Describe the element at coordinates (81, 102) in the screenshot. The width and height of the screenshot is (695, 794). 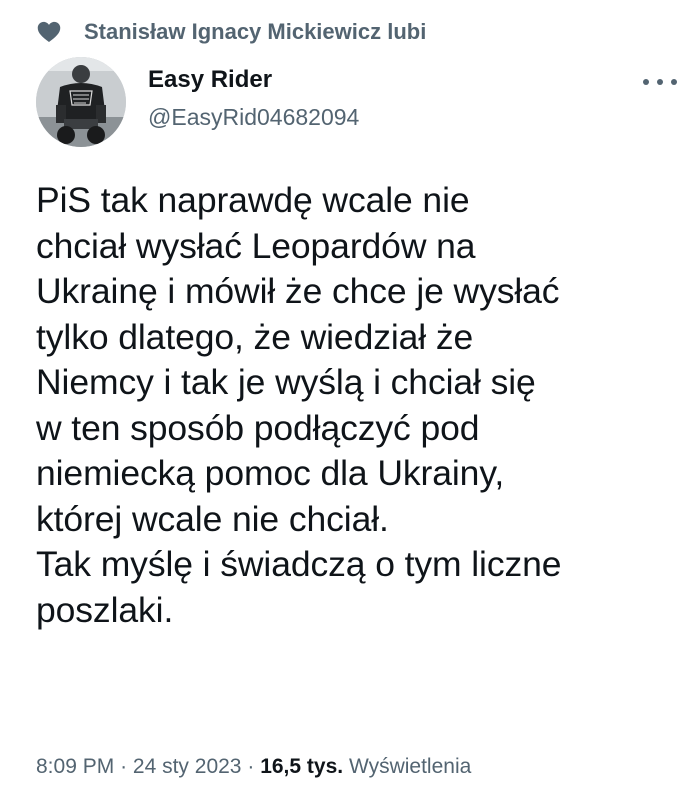
I see `avatar` at that location.